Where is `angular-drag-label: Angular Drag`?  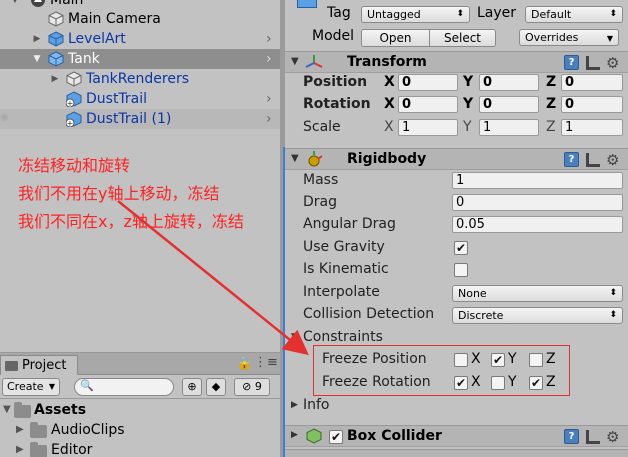 angular-drag-label: Angular Drag is located at coordinates (349, 224).